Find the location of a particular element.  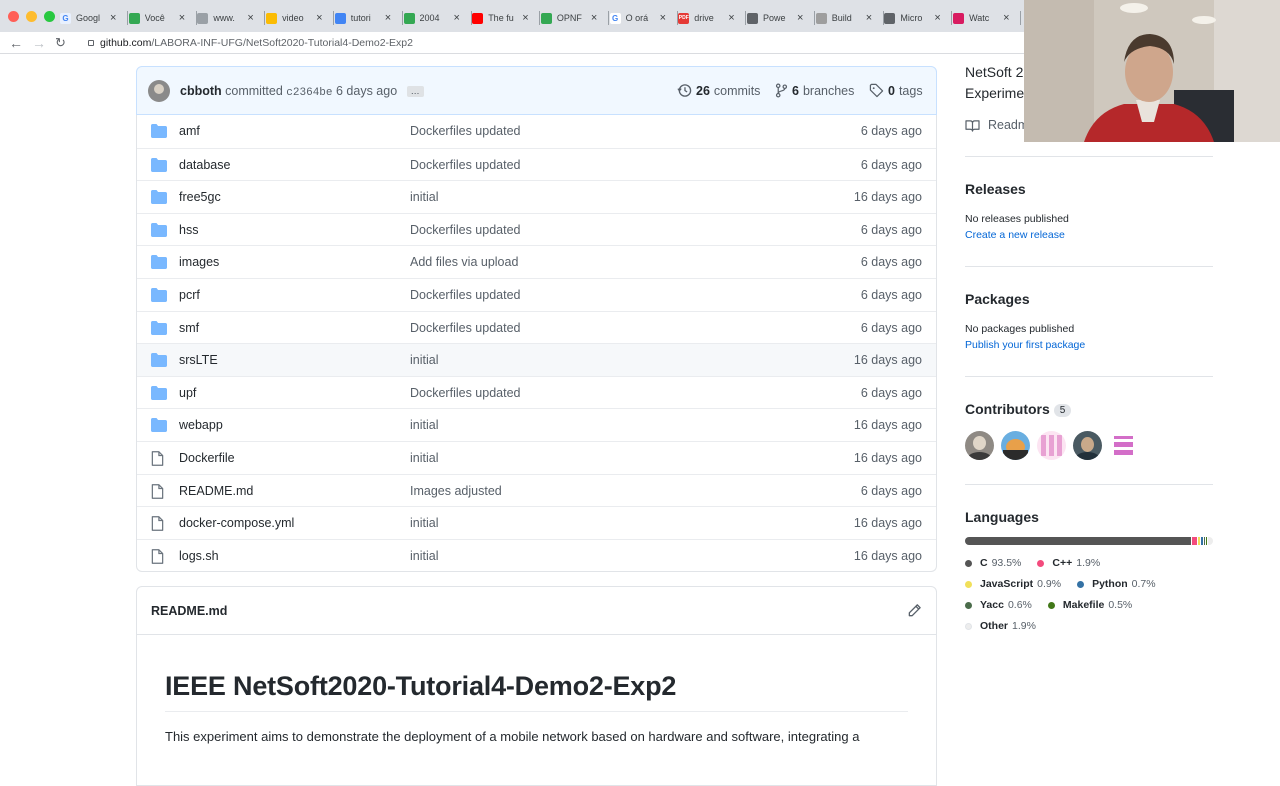

file-name-link: logs.sh is located at coordinates (199, 556).